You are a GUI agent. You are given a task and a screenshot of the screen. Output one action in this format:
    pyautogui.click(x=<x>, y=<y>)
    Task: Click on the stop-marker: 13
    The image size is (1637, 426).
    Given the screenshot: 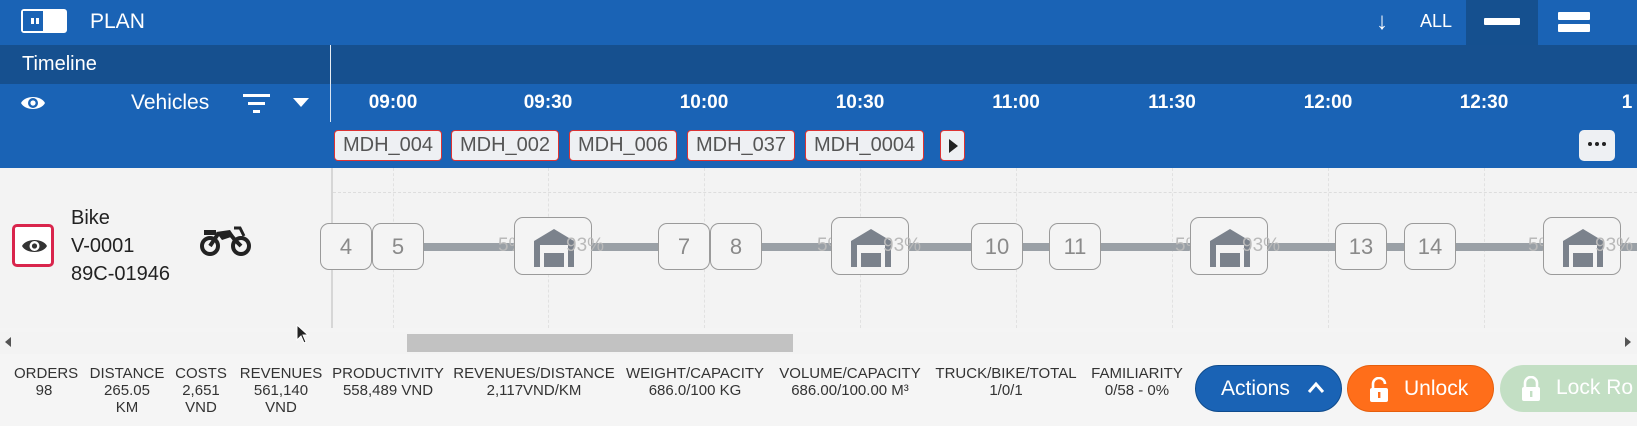 What is the action you would take?
    pyautogui.click(x=1361, y=246)
    